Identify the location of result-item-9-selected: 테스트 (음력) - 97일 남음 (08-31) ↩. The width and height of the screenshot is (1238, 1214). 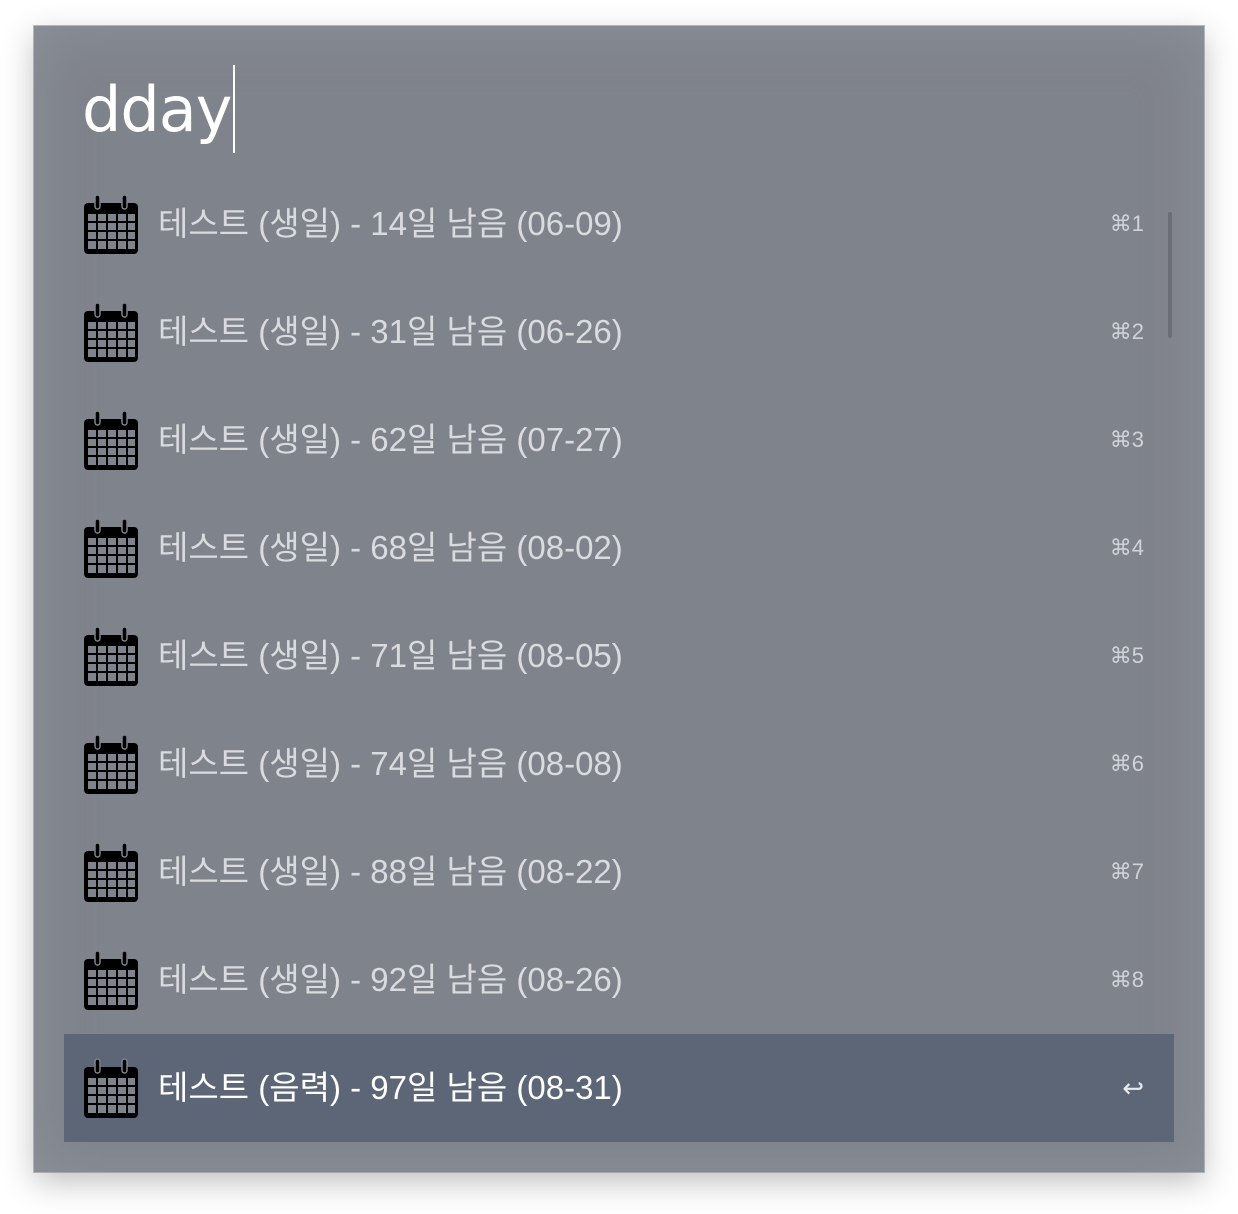
(619, 1088).